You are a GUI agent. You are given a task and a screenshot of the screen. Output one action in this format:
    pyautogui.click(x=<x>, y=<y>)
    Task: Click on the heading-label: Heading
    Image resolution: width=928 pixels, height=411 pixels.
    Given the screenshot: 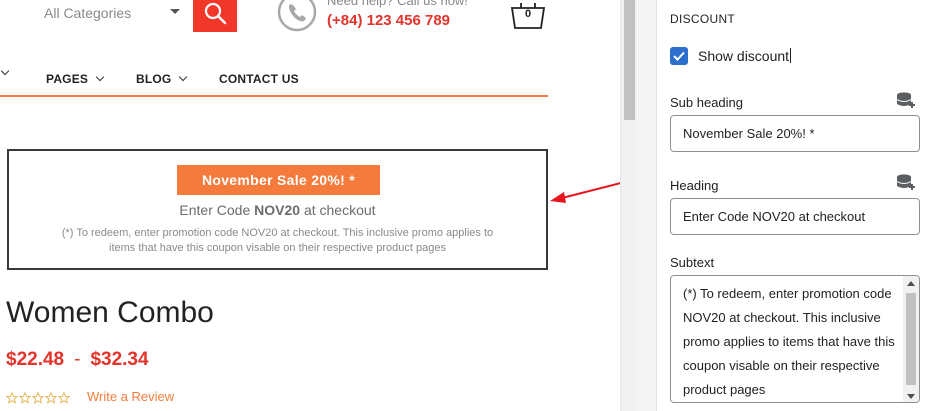 What is the action you would take?
    pyautogui.click(x=694, y=185)
    